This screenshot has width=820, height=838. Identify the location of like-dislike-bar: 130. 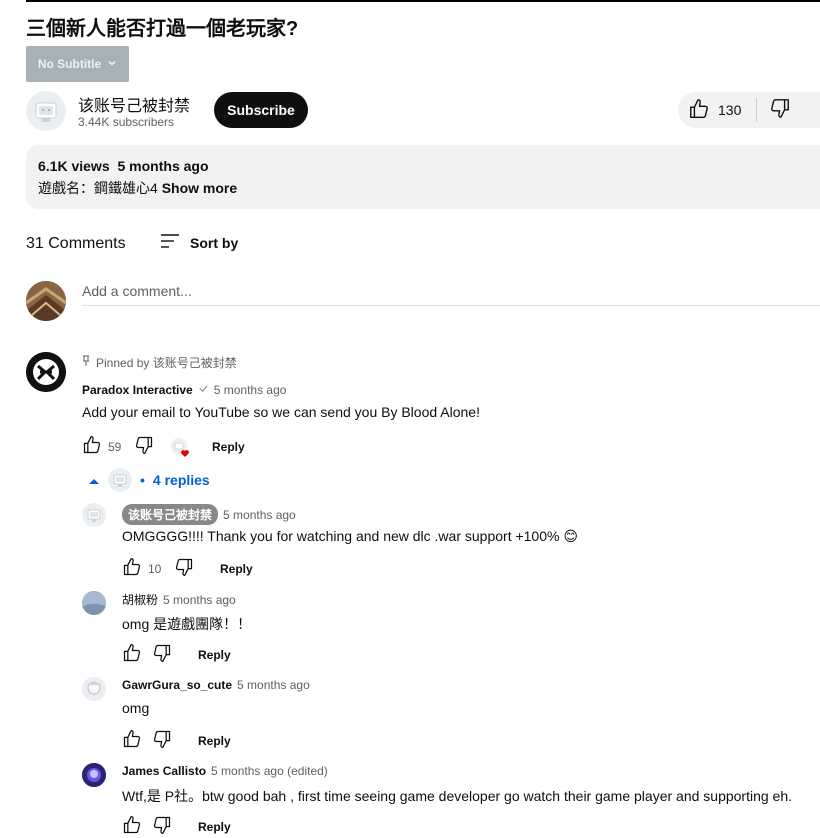
(749, 110).